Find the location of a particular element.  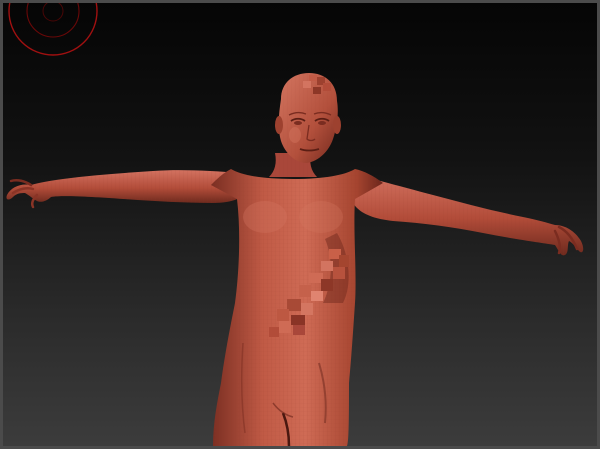

right-arm-mesh is located at coordinates (467, 214).